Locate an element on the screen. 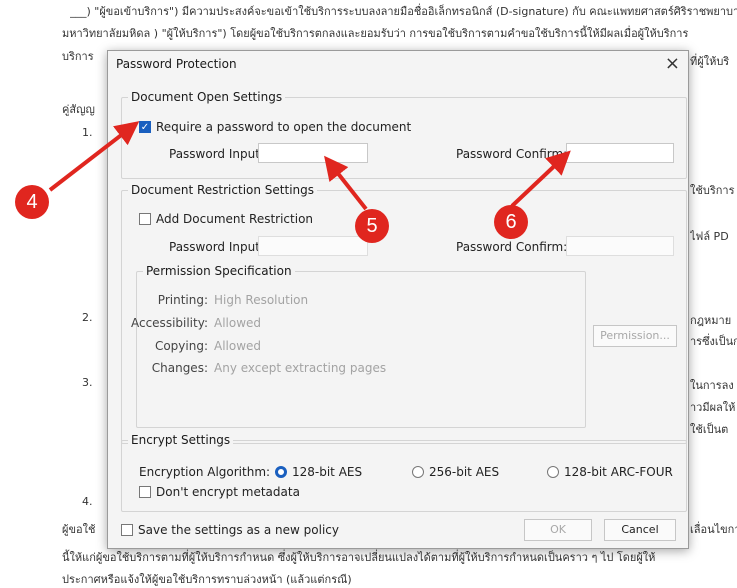 The width and height of the screenshot is (737, 588). annotation-marker-4: 4 is located at coordinates (32, 202).